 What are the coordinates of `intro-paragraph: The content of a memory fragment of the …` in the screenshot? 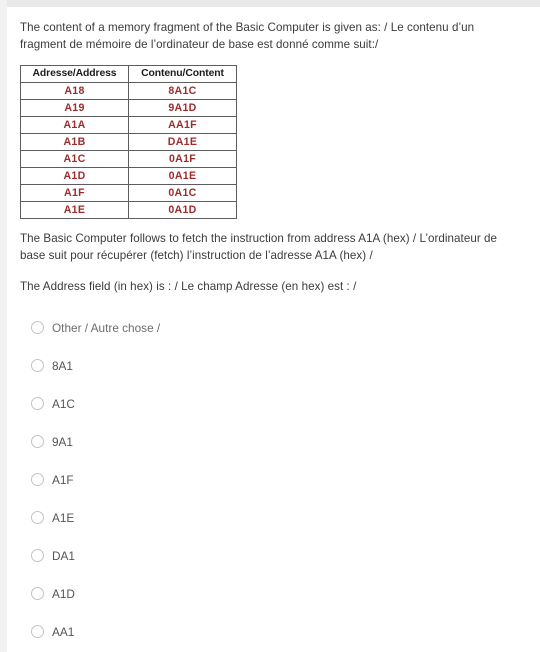 It's located at (247, 36).